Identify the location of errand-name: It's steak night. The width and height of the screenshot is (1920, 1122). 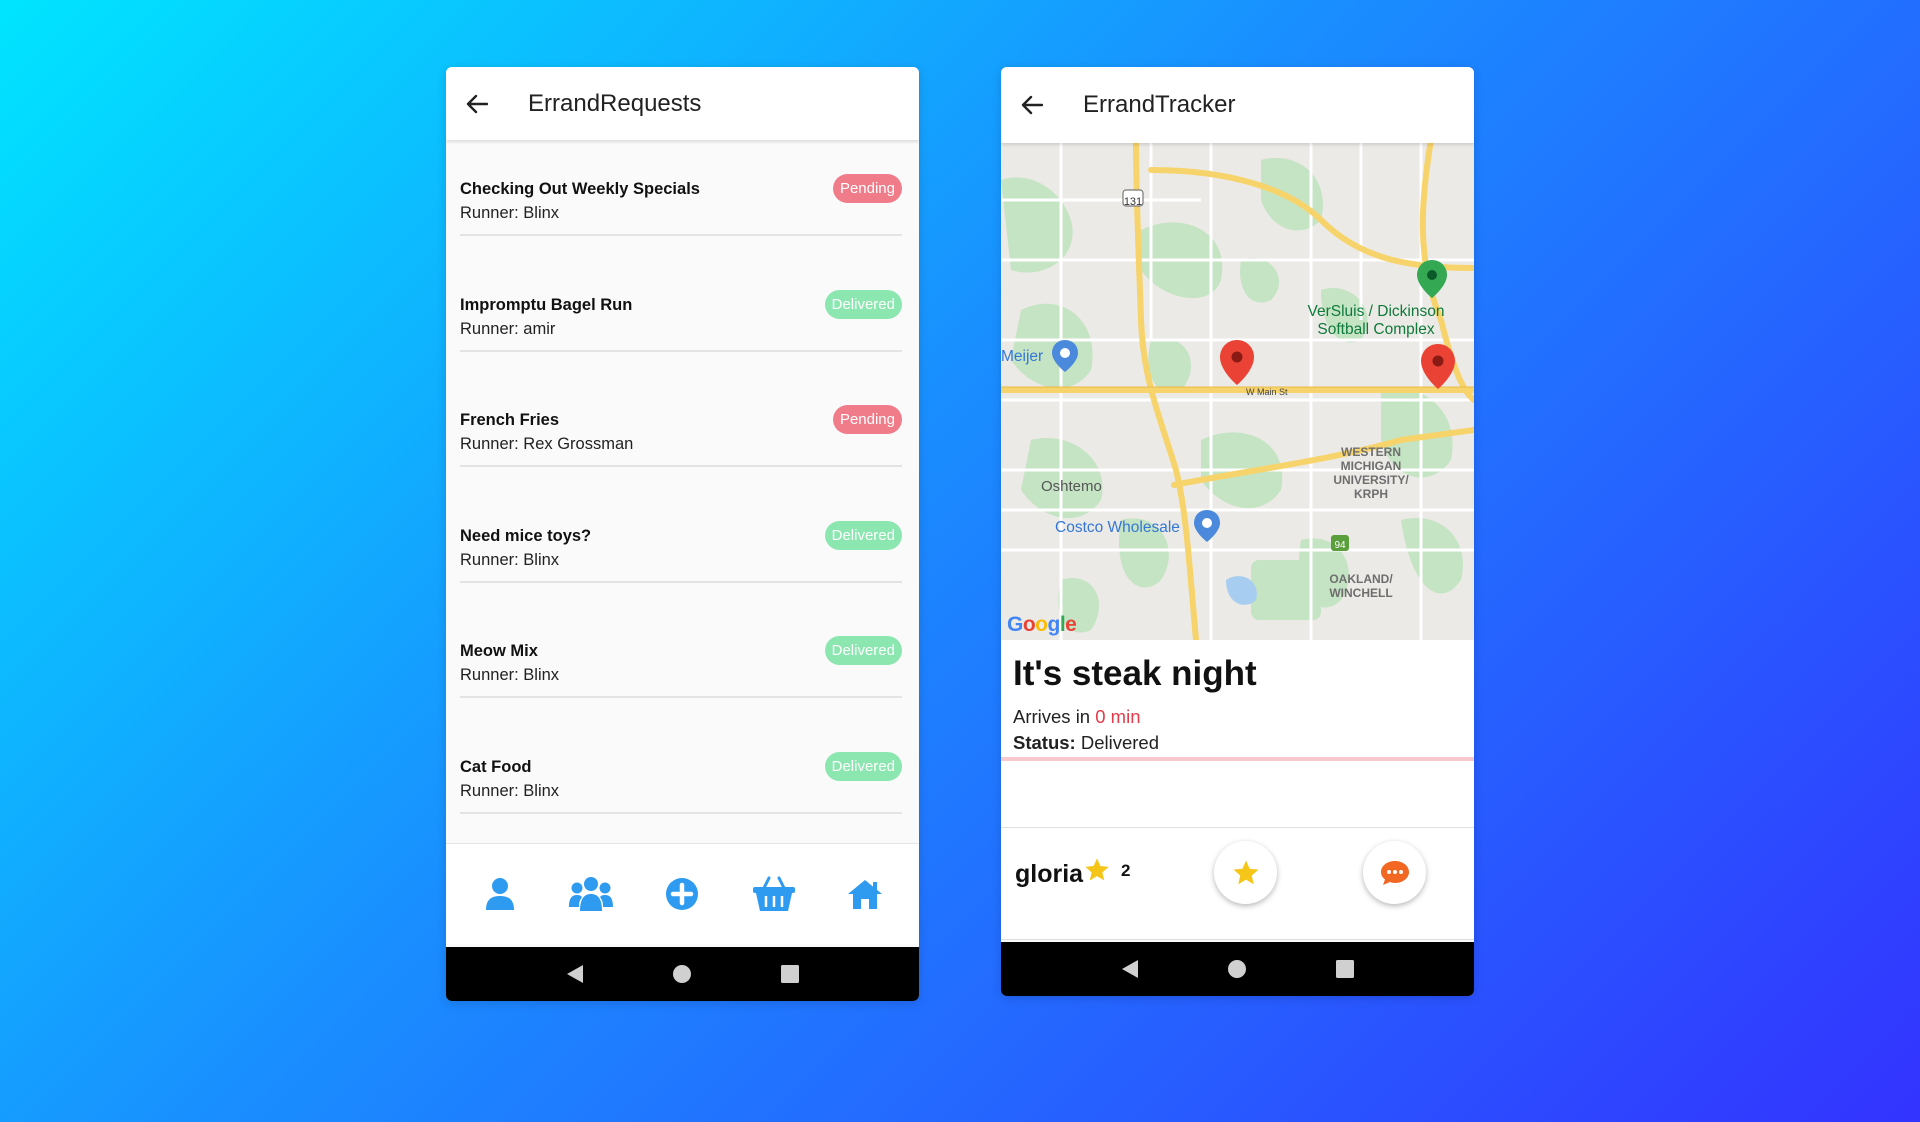
(1135, 673).